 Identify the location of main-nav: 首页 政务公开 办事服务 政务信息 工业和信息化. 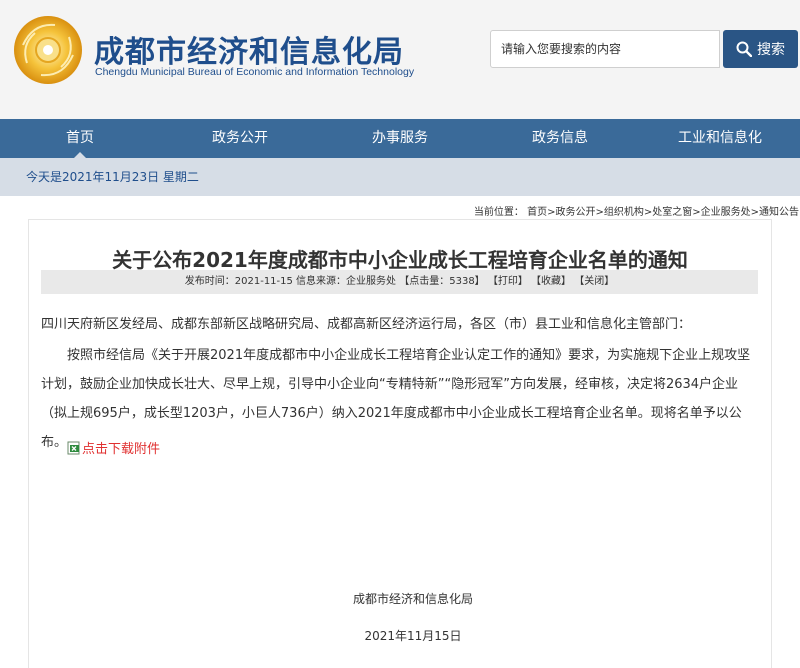
(400, 138).